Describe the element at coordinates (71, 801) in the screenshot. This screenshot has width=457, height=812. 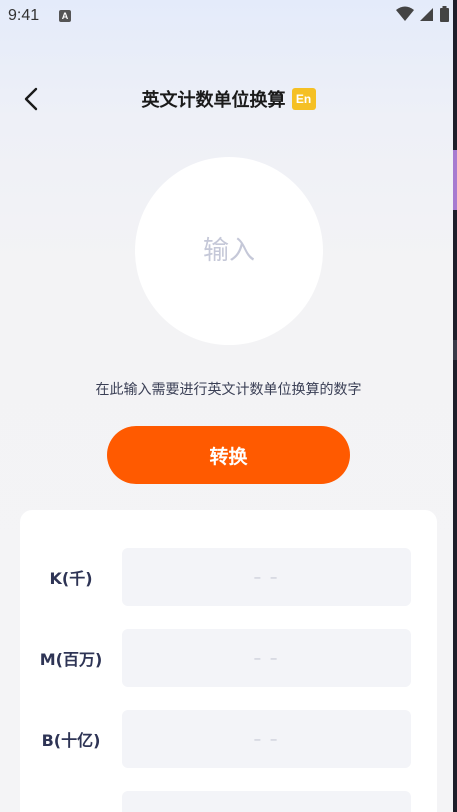
I see `result-label` at that location.